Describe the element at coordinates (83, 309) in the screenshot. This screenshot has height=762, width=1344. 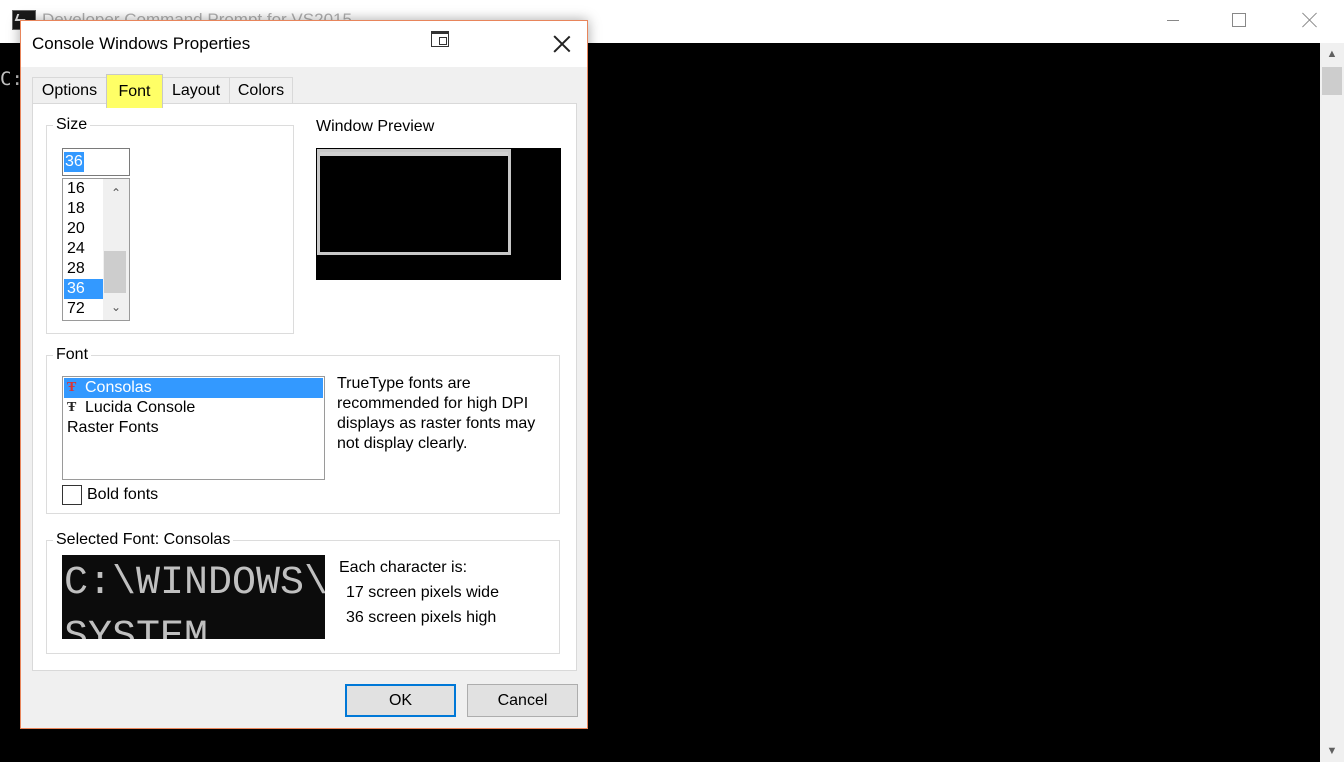
I see `size-option-72: 72` at that location.